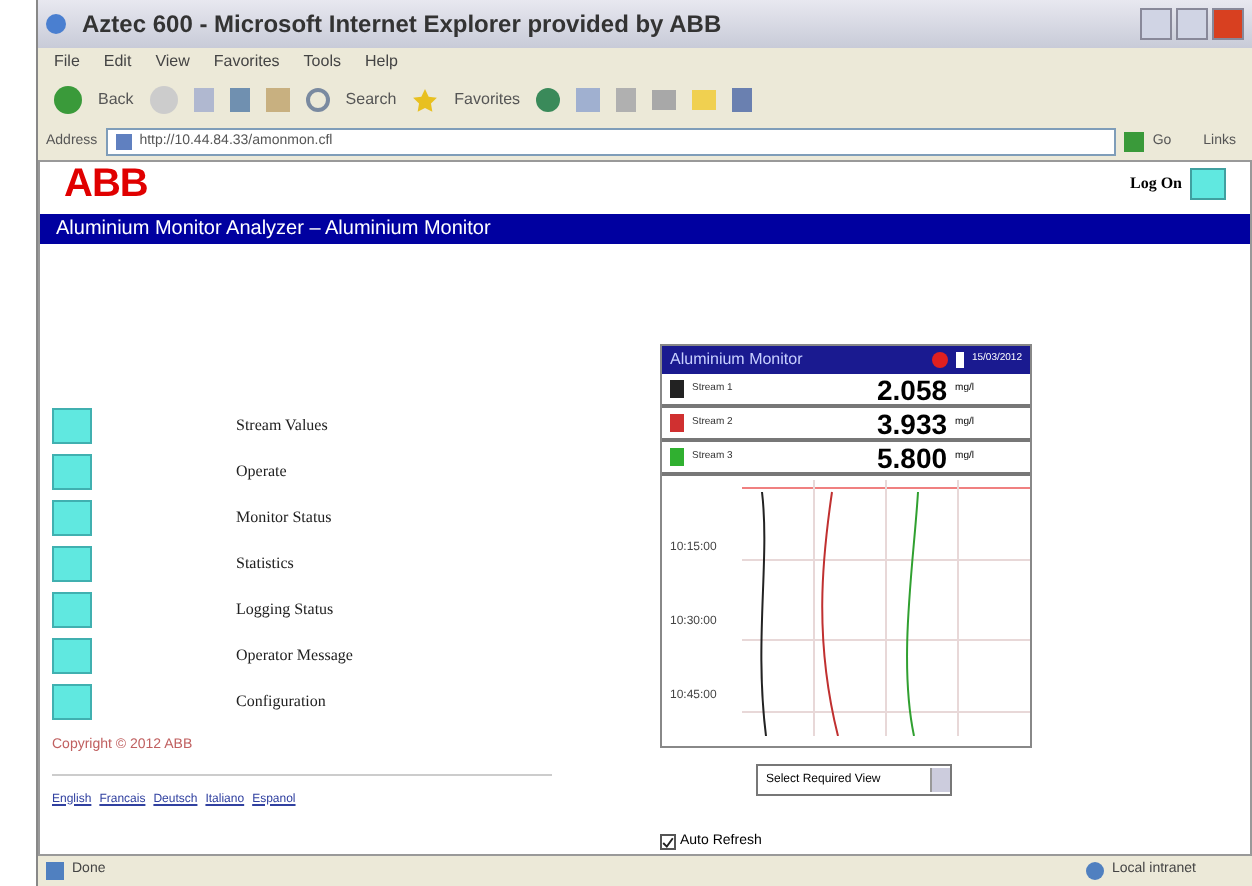 This screenshot has width=1252, height=886. Describe the element at coordinates (285, 610) in the screenshot. I see `menu-label: Logging Status` at that location.